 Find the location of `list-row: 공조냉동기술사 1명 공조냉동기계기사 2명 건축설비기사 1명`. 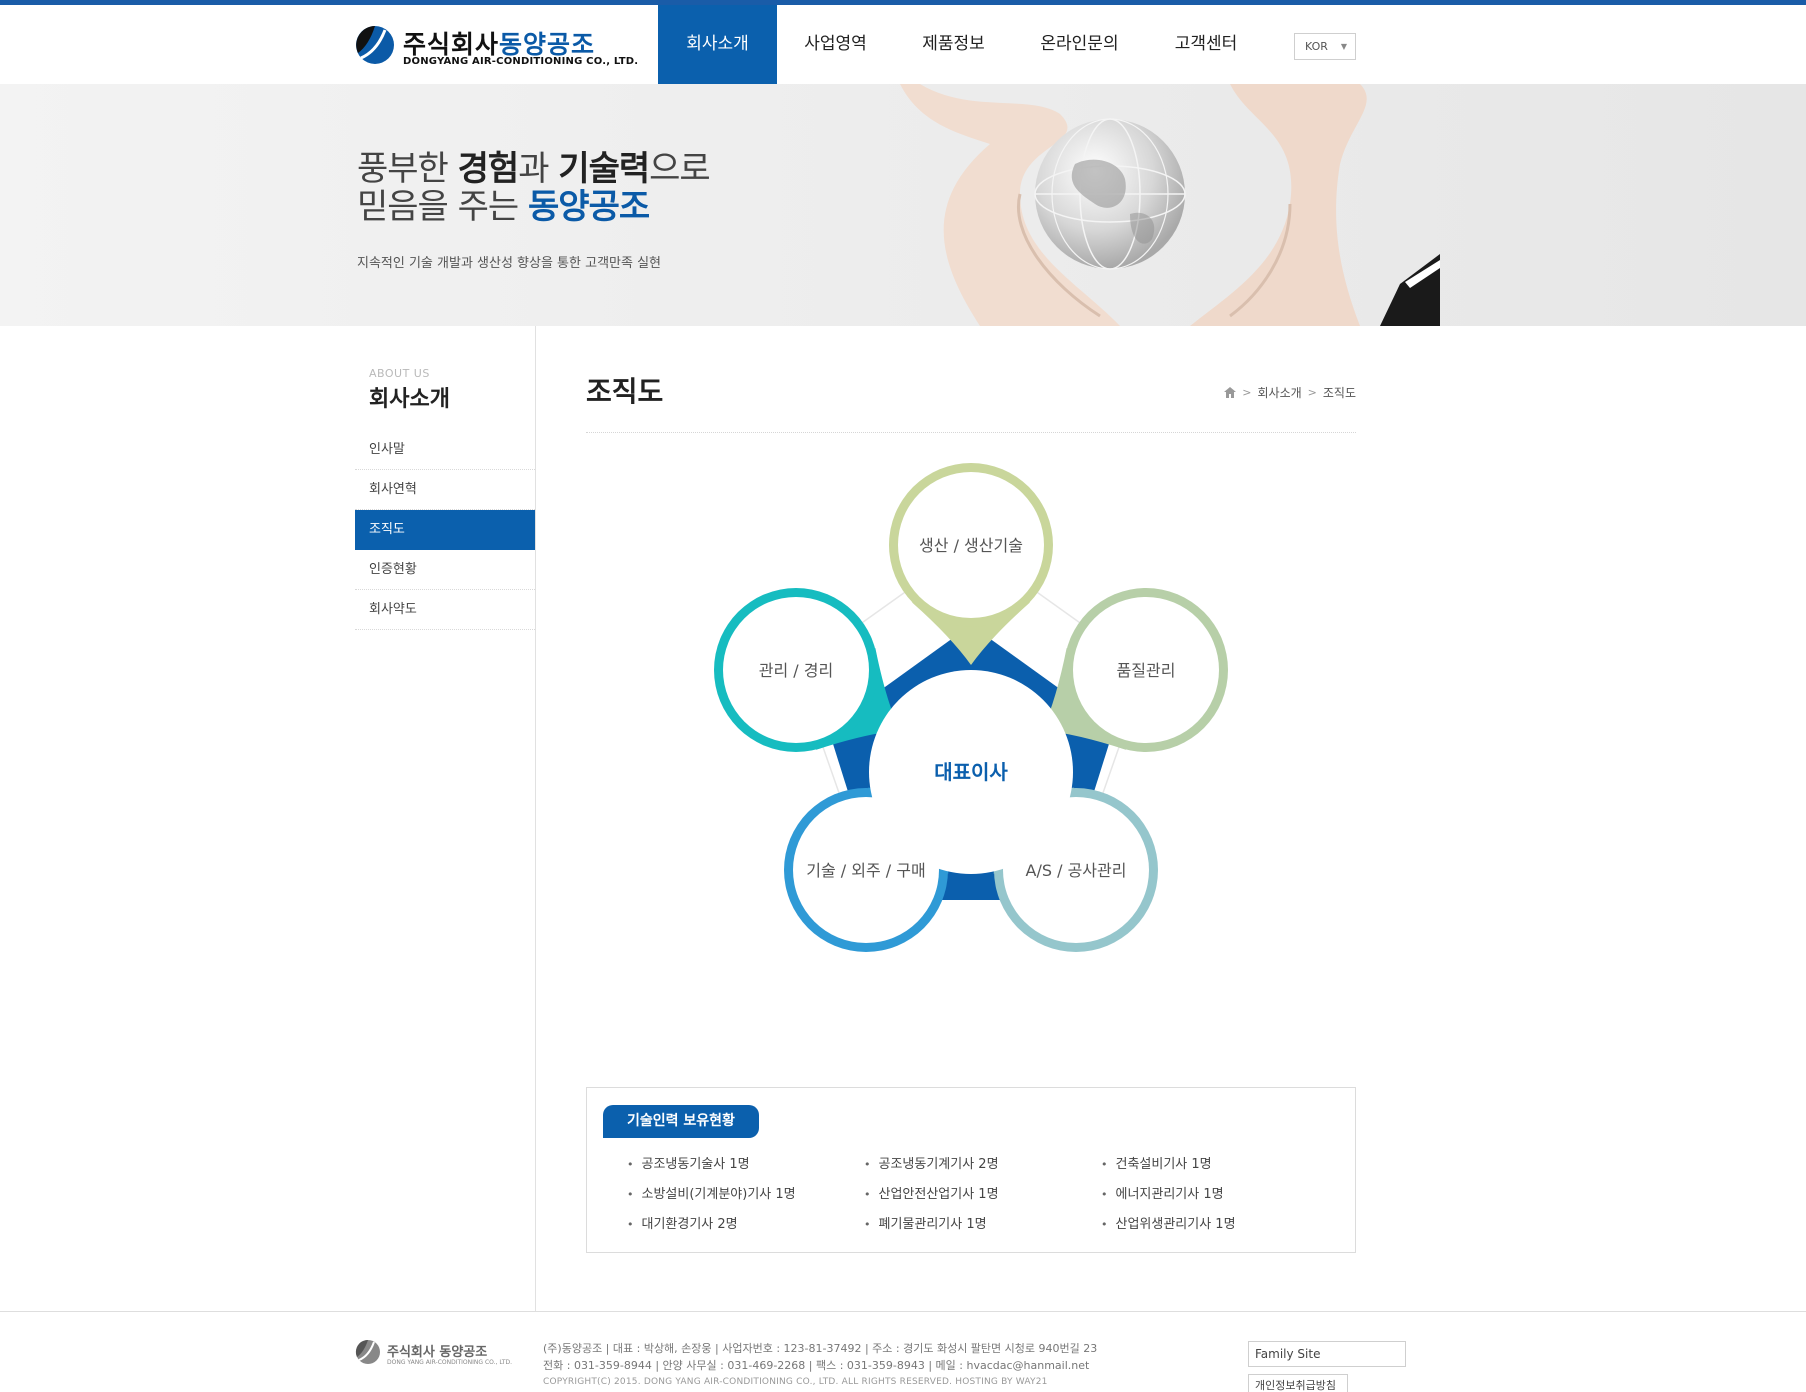

list-row: 공조냉동기술사 1명 공조냉동기계기사 2명 건축설비기사 1명 is located at coordinates (987, 1165).